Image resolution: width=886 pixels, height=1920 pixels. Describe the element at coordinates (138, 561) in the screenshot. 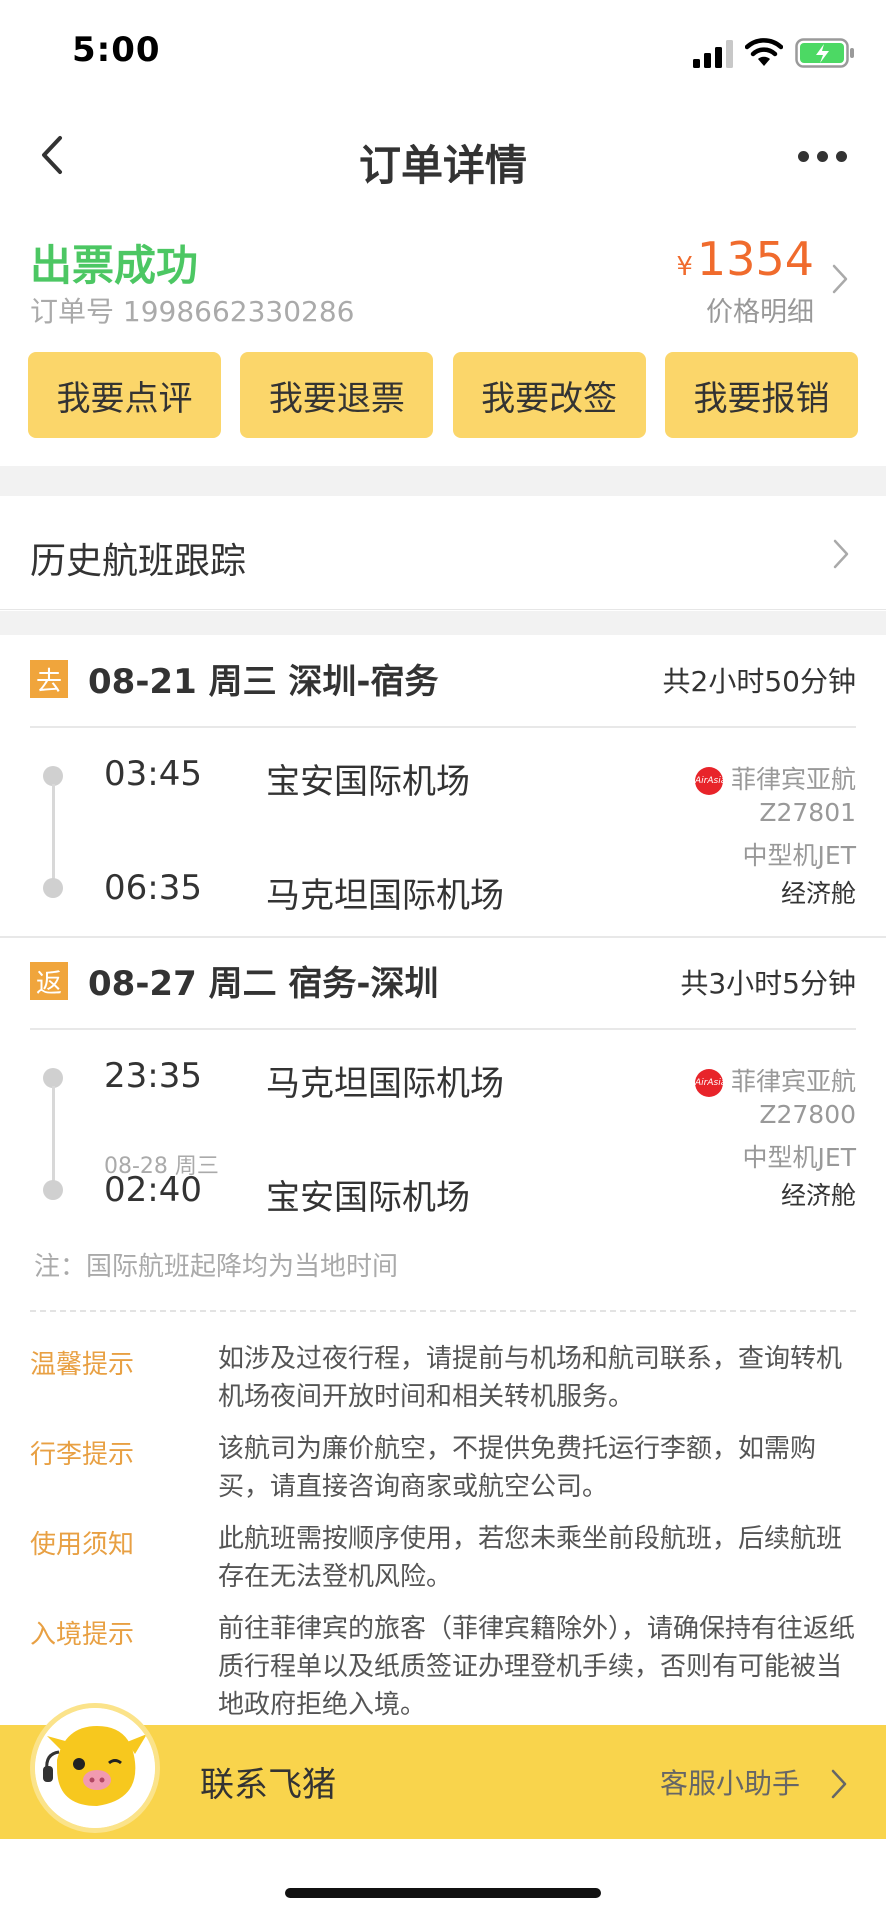

I see `history-flight-tracking-label: 历史航班跟踪` at that location.